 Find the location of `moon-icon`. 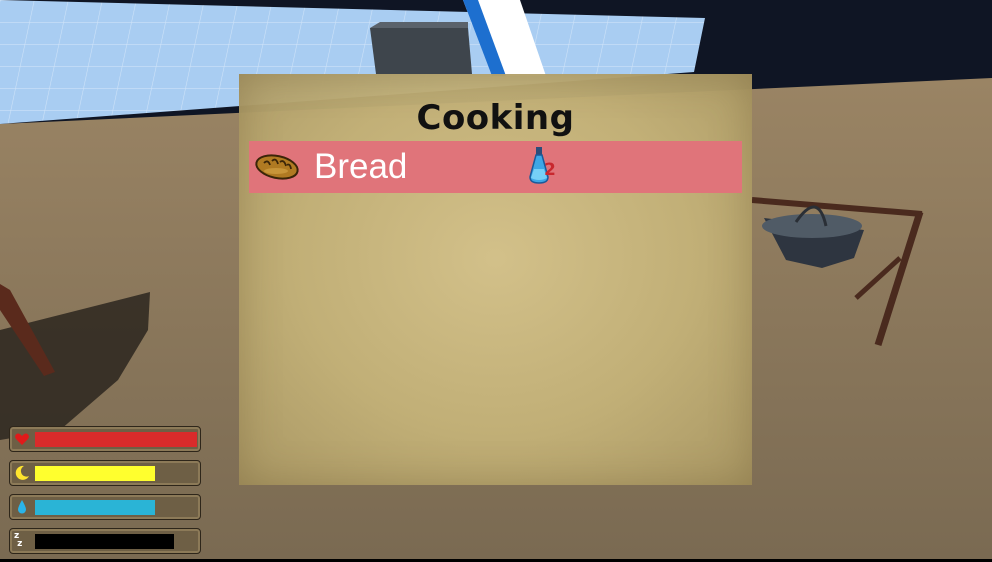

moon-icon is located at coordinates (22, 472).